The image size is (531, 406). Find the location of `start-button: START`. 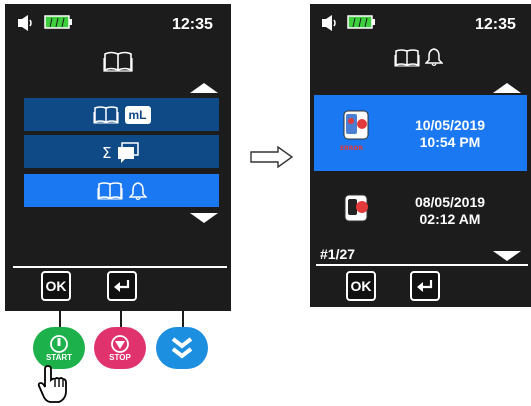

start-button: START is located at coordinates (59, 348).